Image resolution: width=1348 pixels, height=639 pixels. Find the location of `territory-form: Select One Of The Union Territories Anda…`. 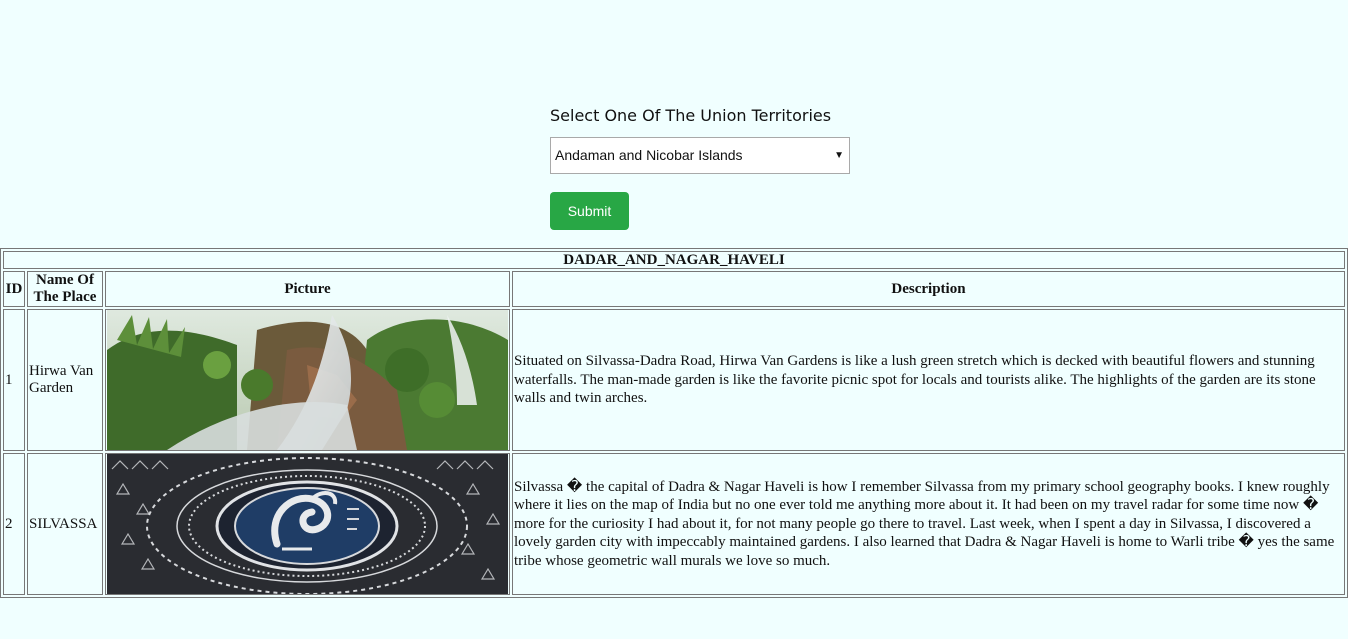

territory-form: Select One Of The Union Territories Anda… is located at coordinates (700, 167).